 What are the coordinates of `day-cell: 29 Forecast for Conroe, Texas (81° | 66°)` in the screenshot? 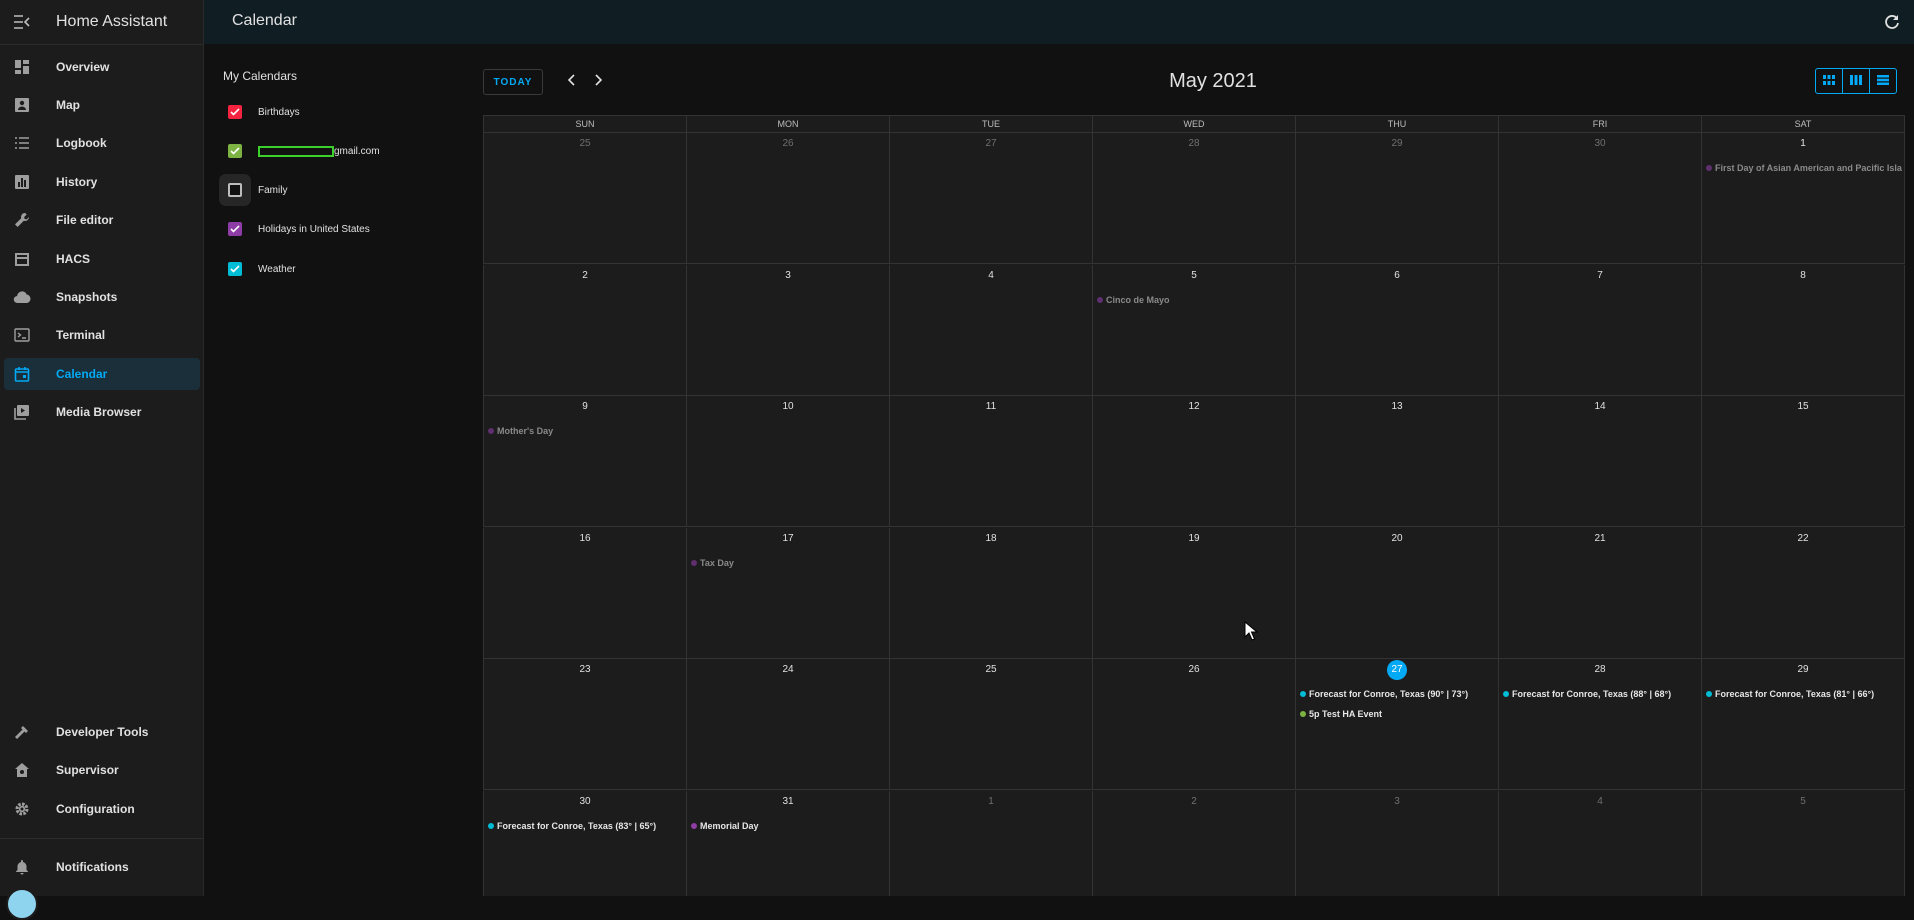 It's located at (1802, 724).